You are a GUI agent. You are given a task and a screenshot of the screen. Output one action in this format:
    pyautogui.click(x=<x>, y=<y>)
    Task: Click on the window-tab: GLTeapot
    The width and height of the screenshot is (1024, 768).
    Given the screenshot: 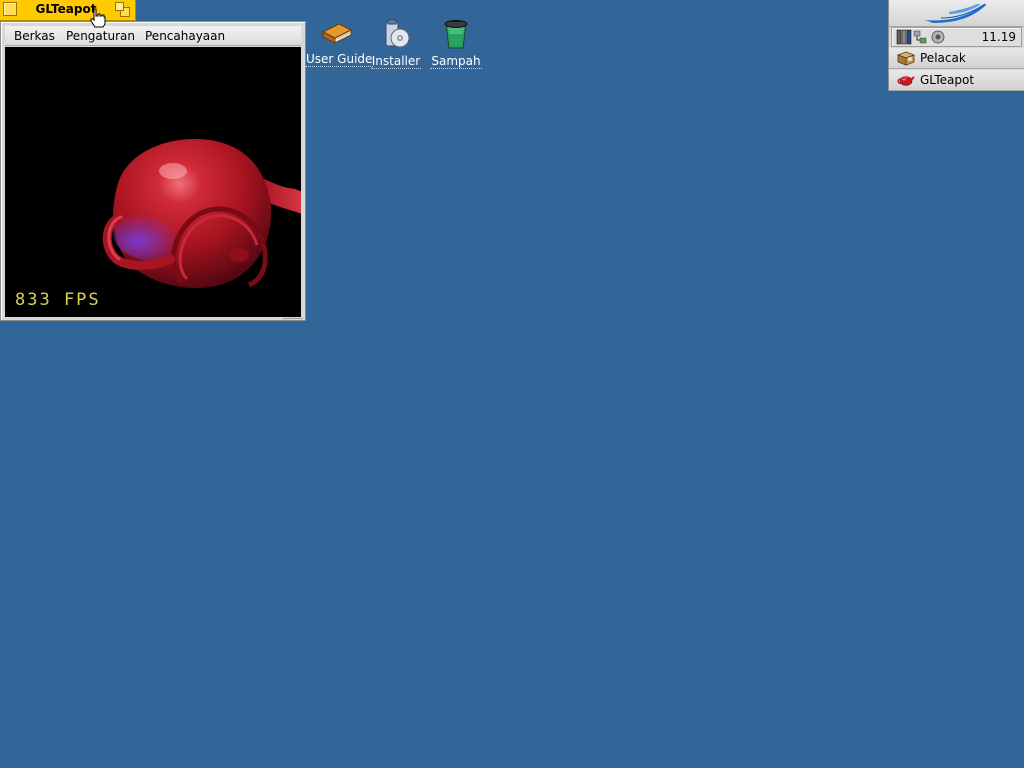 What is the action you would take?
    pyautogui.click(x=68, y=10)
    